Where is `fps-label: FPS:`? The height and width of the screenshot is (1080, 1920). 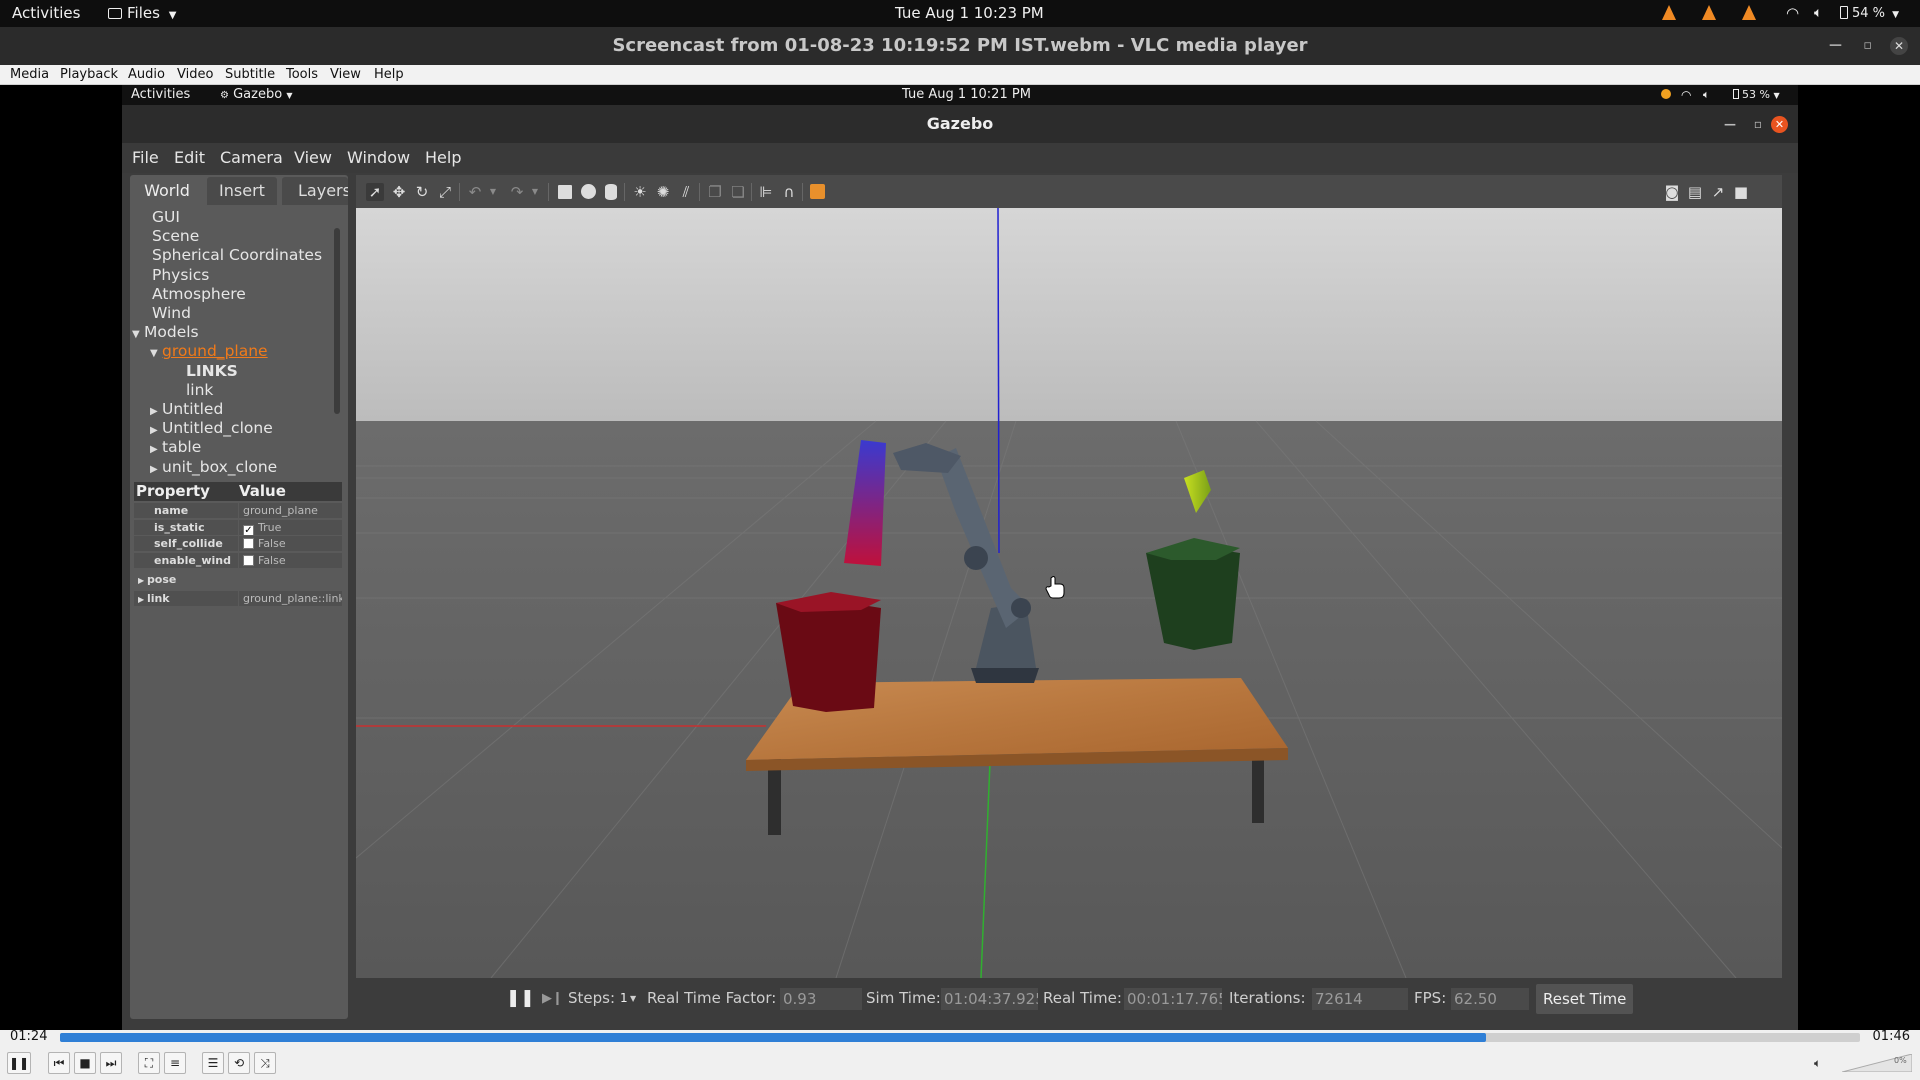
fps-label: FPS: is located at coordinates (1430, 998).